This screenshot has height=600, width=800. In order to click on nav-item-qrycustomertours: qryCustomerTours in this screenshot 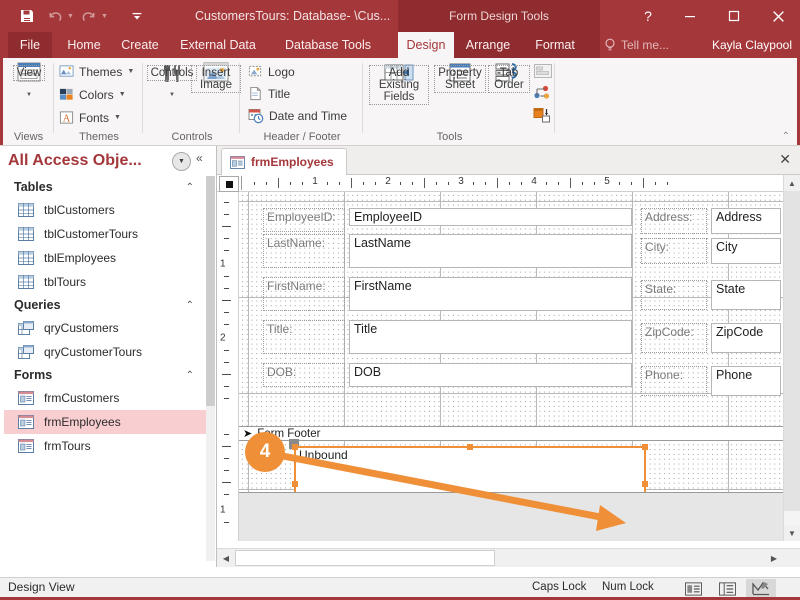, I will do `click(107, 352)`.